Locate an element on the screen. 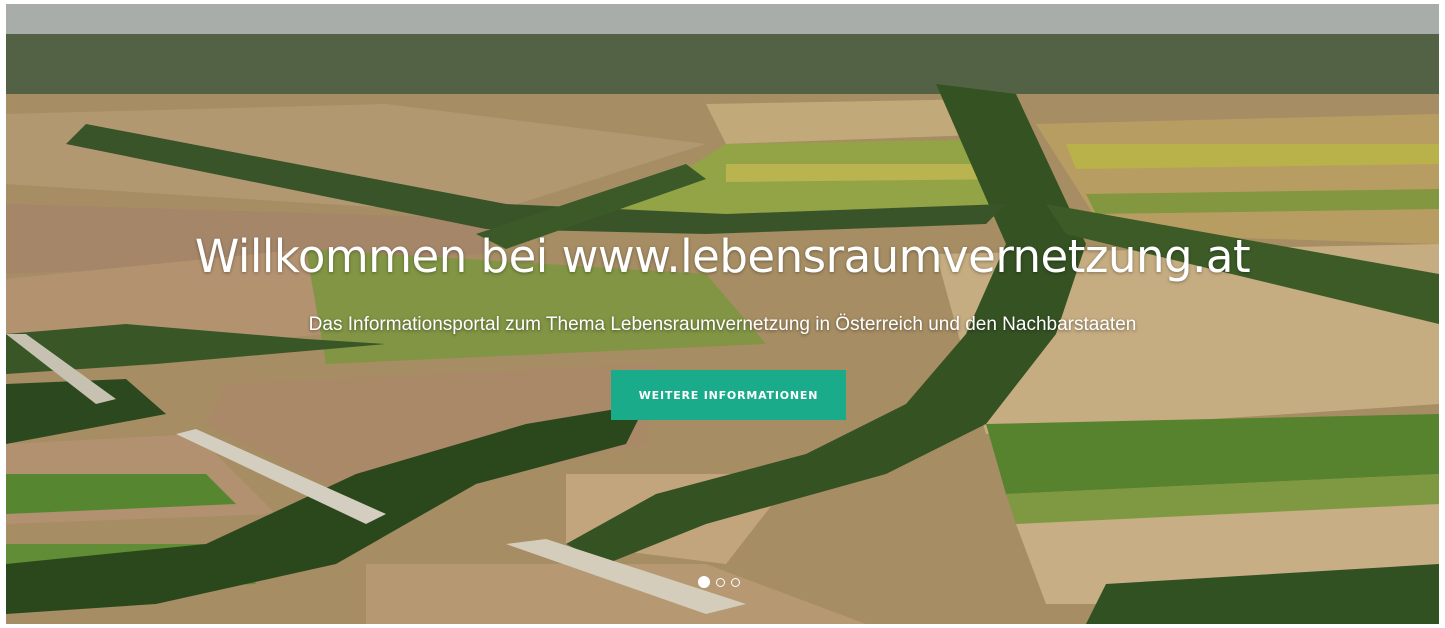 The image size is (1445, 628). carousel-indicators is located at coordinates (719, 582).